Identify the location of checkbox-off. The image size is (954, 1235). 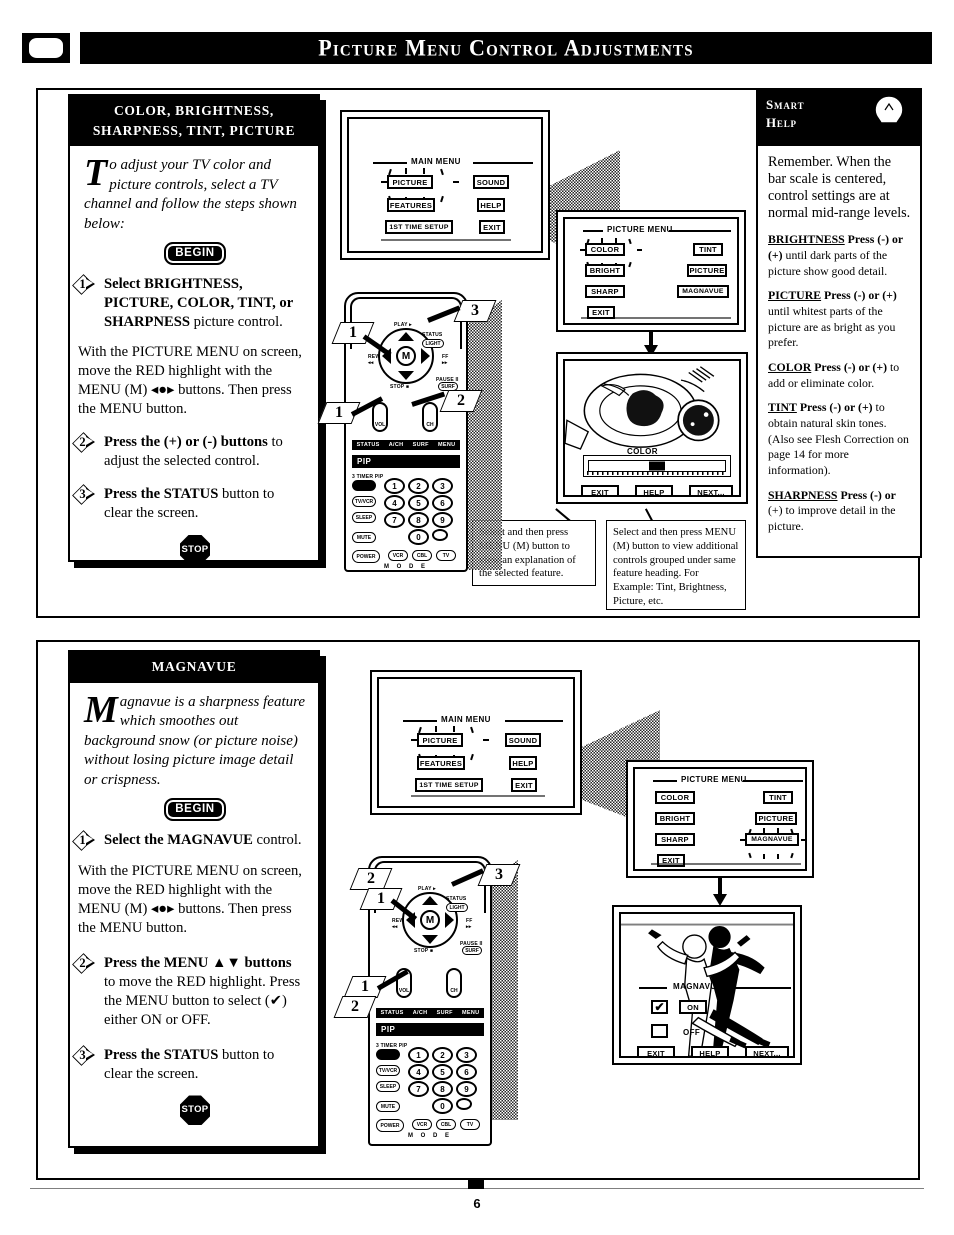
(659, 1031).